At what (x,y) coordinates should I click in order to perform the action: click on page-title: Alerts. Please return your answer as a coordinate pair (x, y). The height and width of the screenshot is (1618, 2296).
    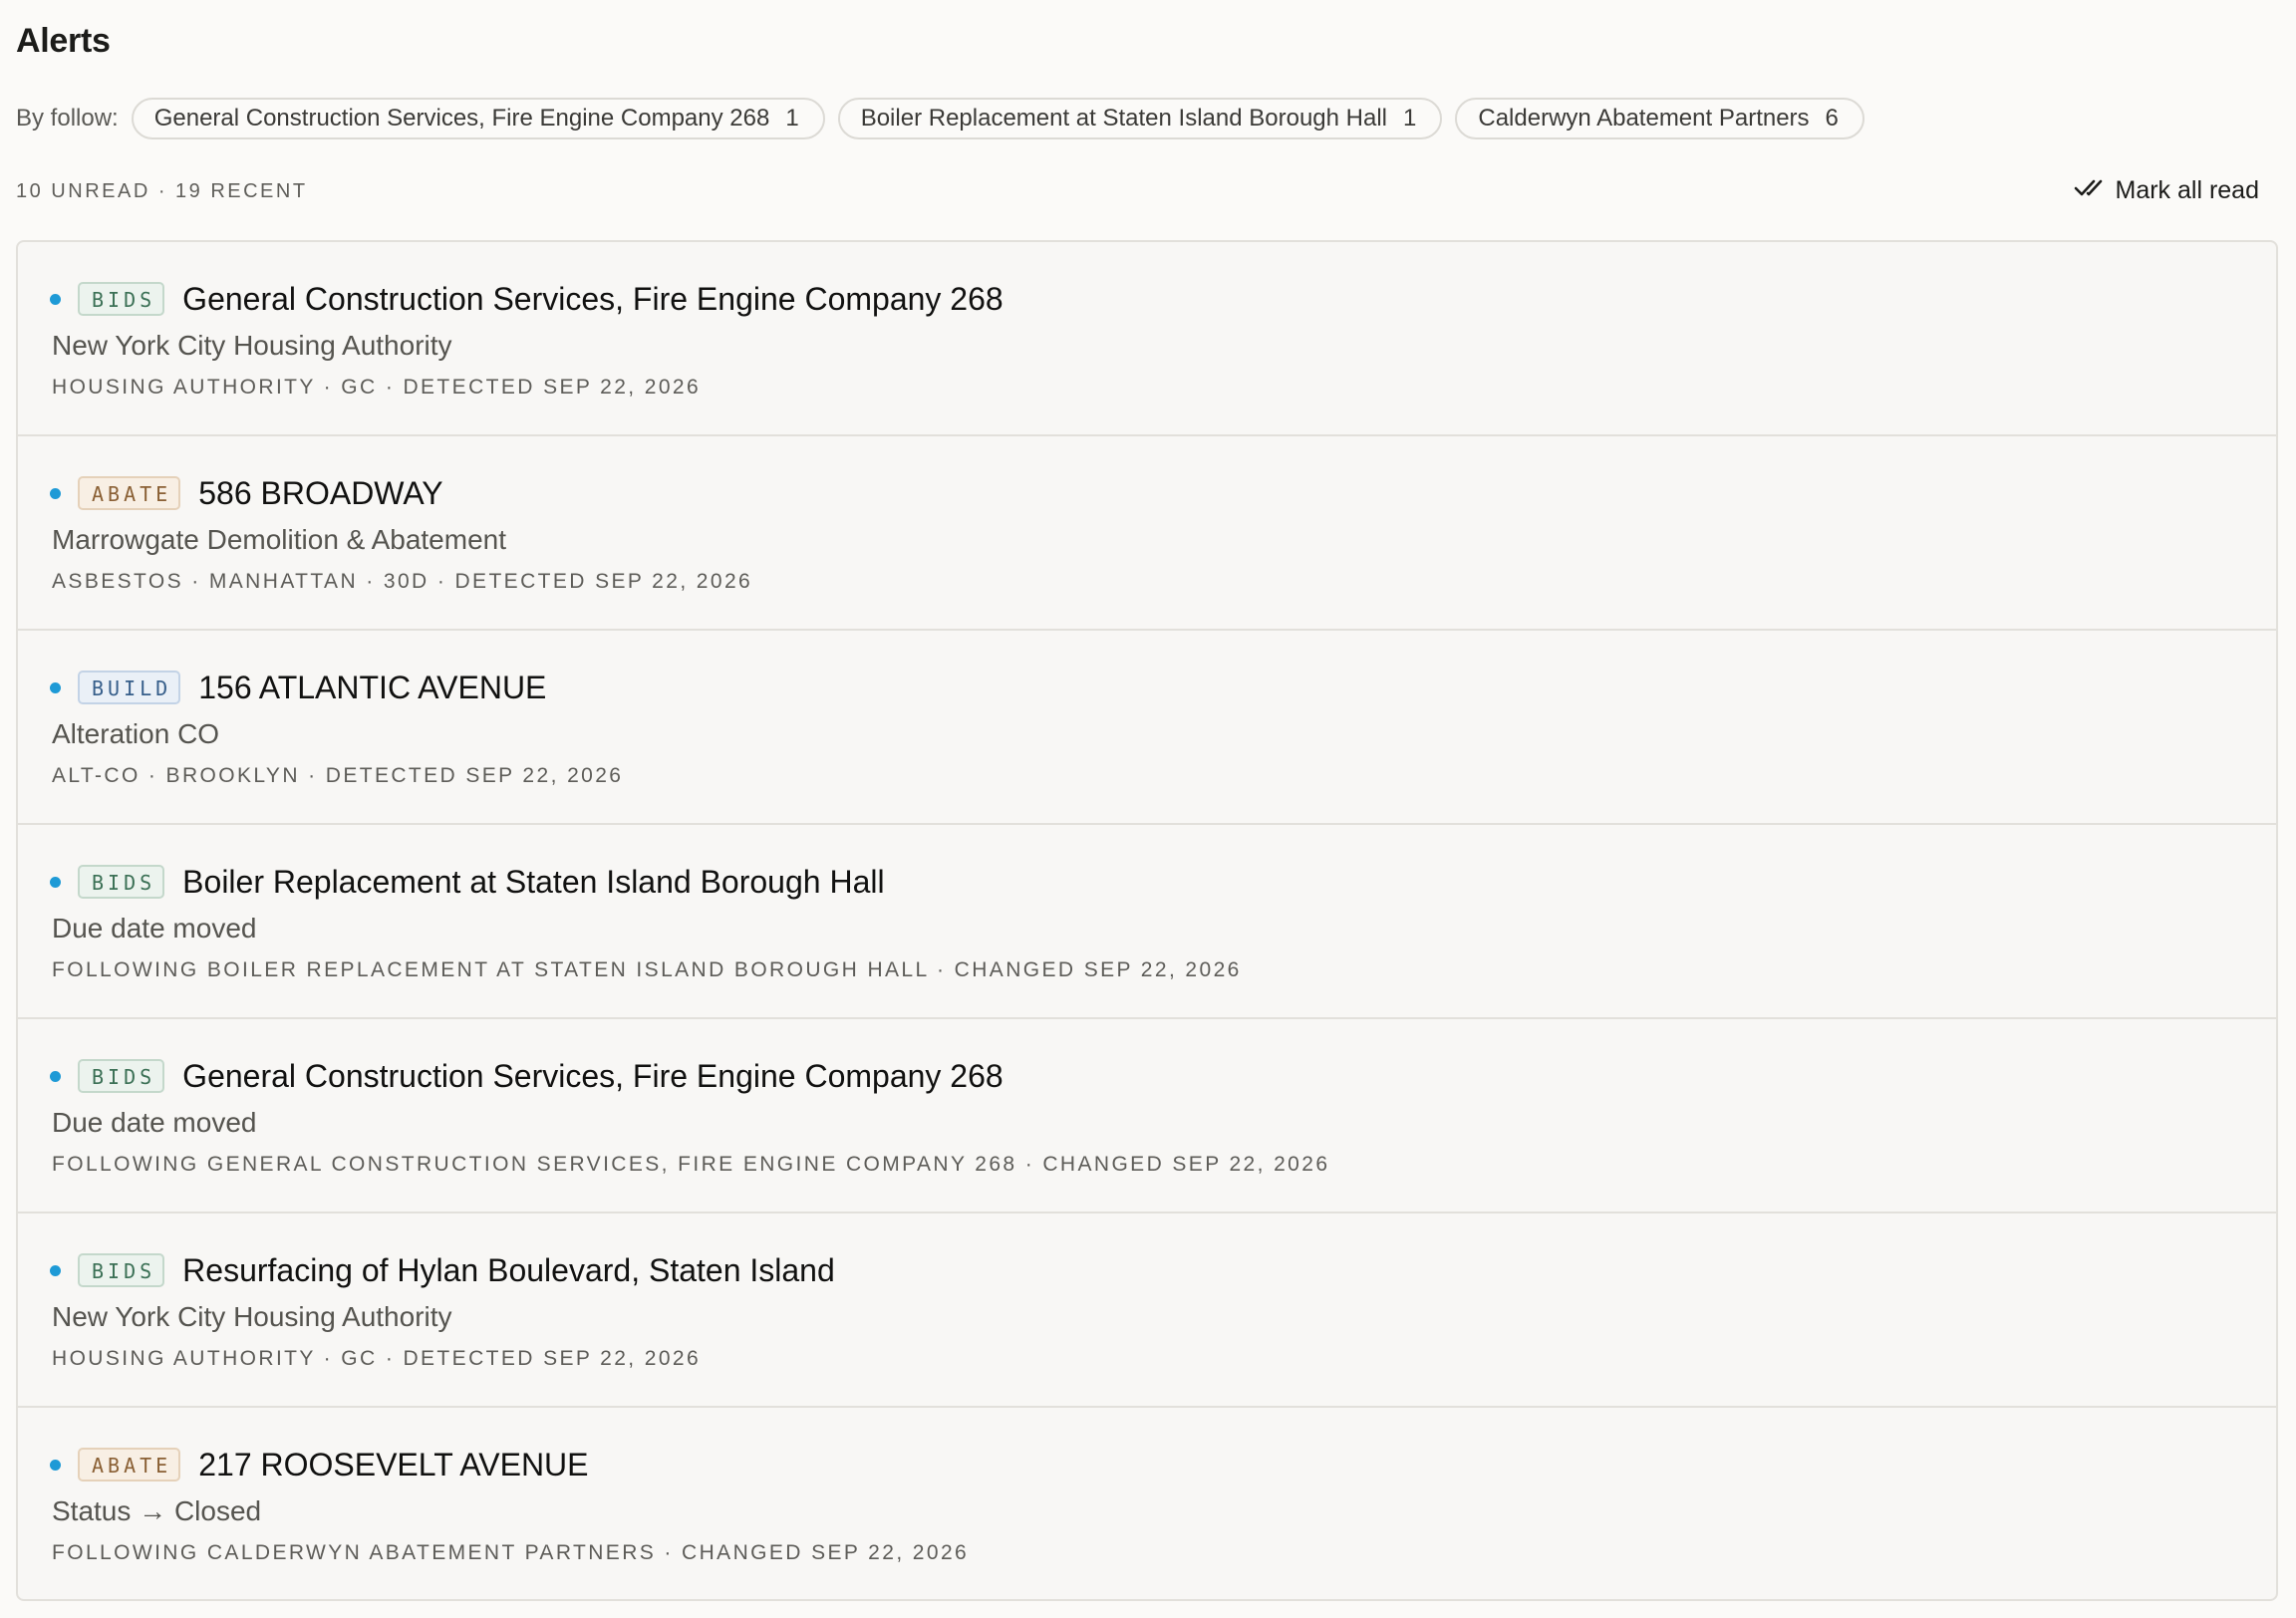
    Looking at the image, I should click on (63, 41).